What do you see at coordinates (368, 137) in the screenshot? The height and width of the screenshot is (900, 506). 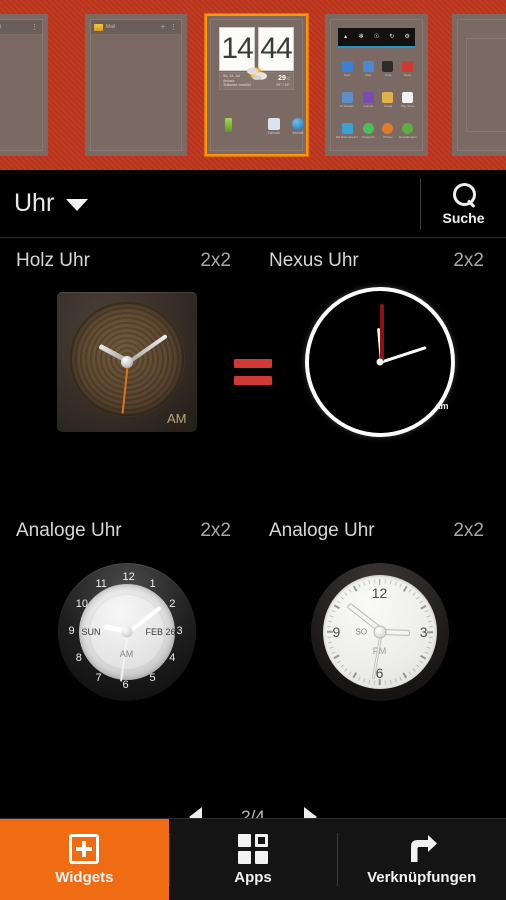 I see `app-label: Hangouts` at bounding box center [368, 137].